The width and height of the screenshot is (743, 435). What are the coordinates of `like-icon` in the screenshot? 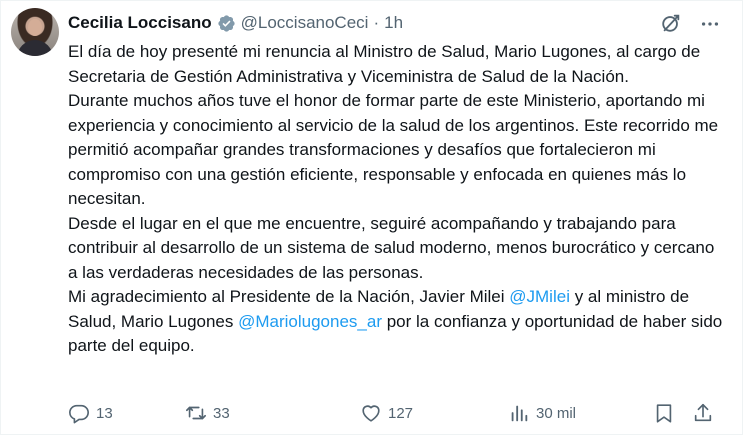 It's located at (371, 413).